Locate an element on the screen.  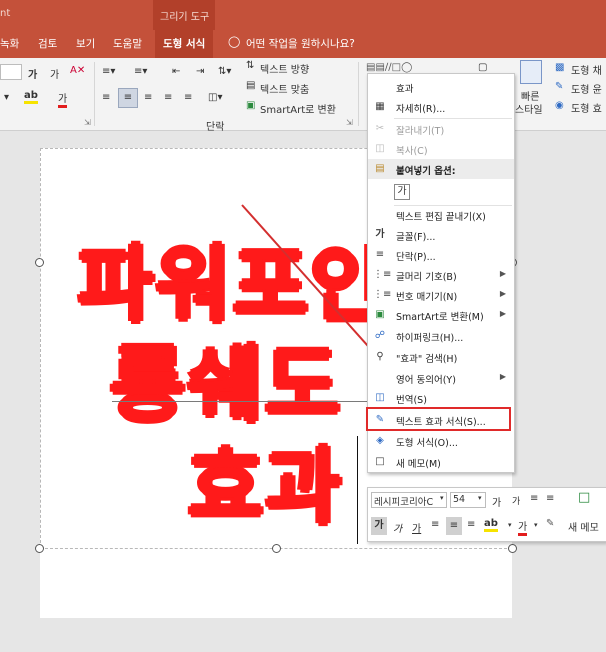
align-center-icon: ≡ is located at coordinates (454, 526).